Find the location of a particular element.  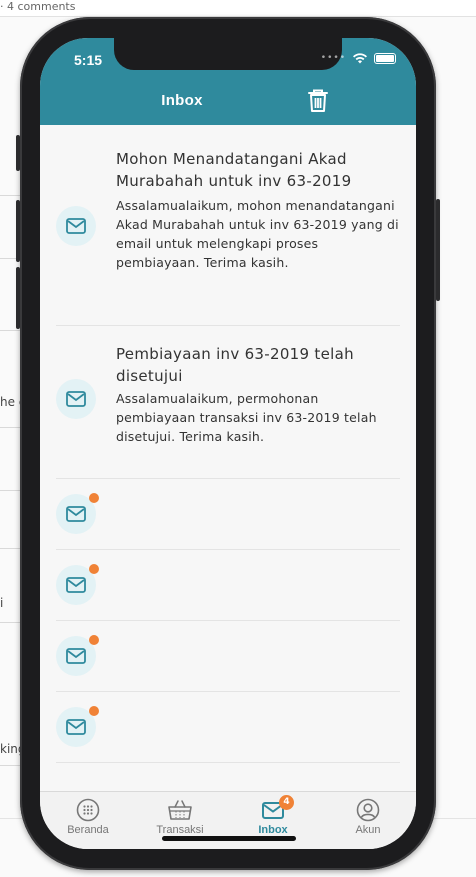

phone-mute-switch is located at coordinates (18, 153).